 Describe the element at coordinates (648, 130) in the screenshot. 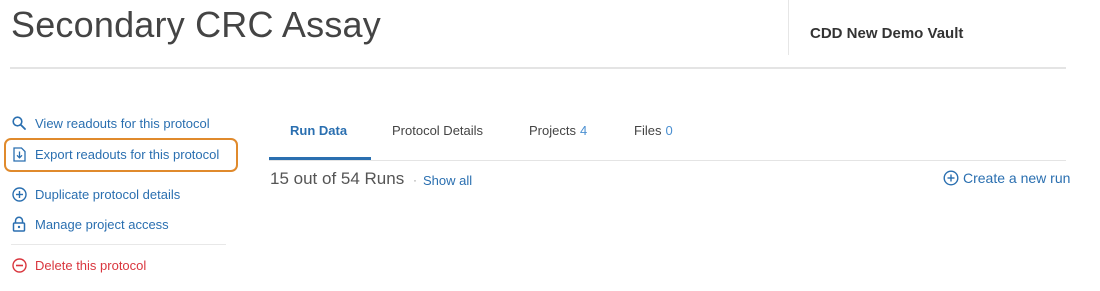

I see `tab-files-label: Files` at that location.